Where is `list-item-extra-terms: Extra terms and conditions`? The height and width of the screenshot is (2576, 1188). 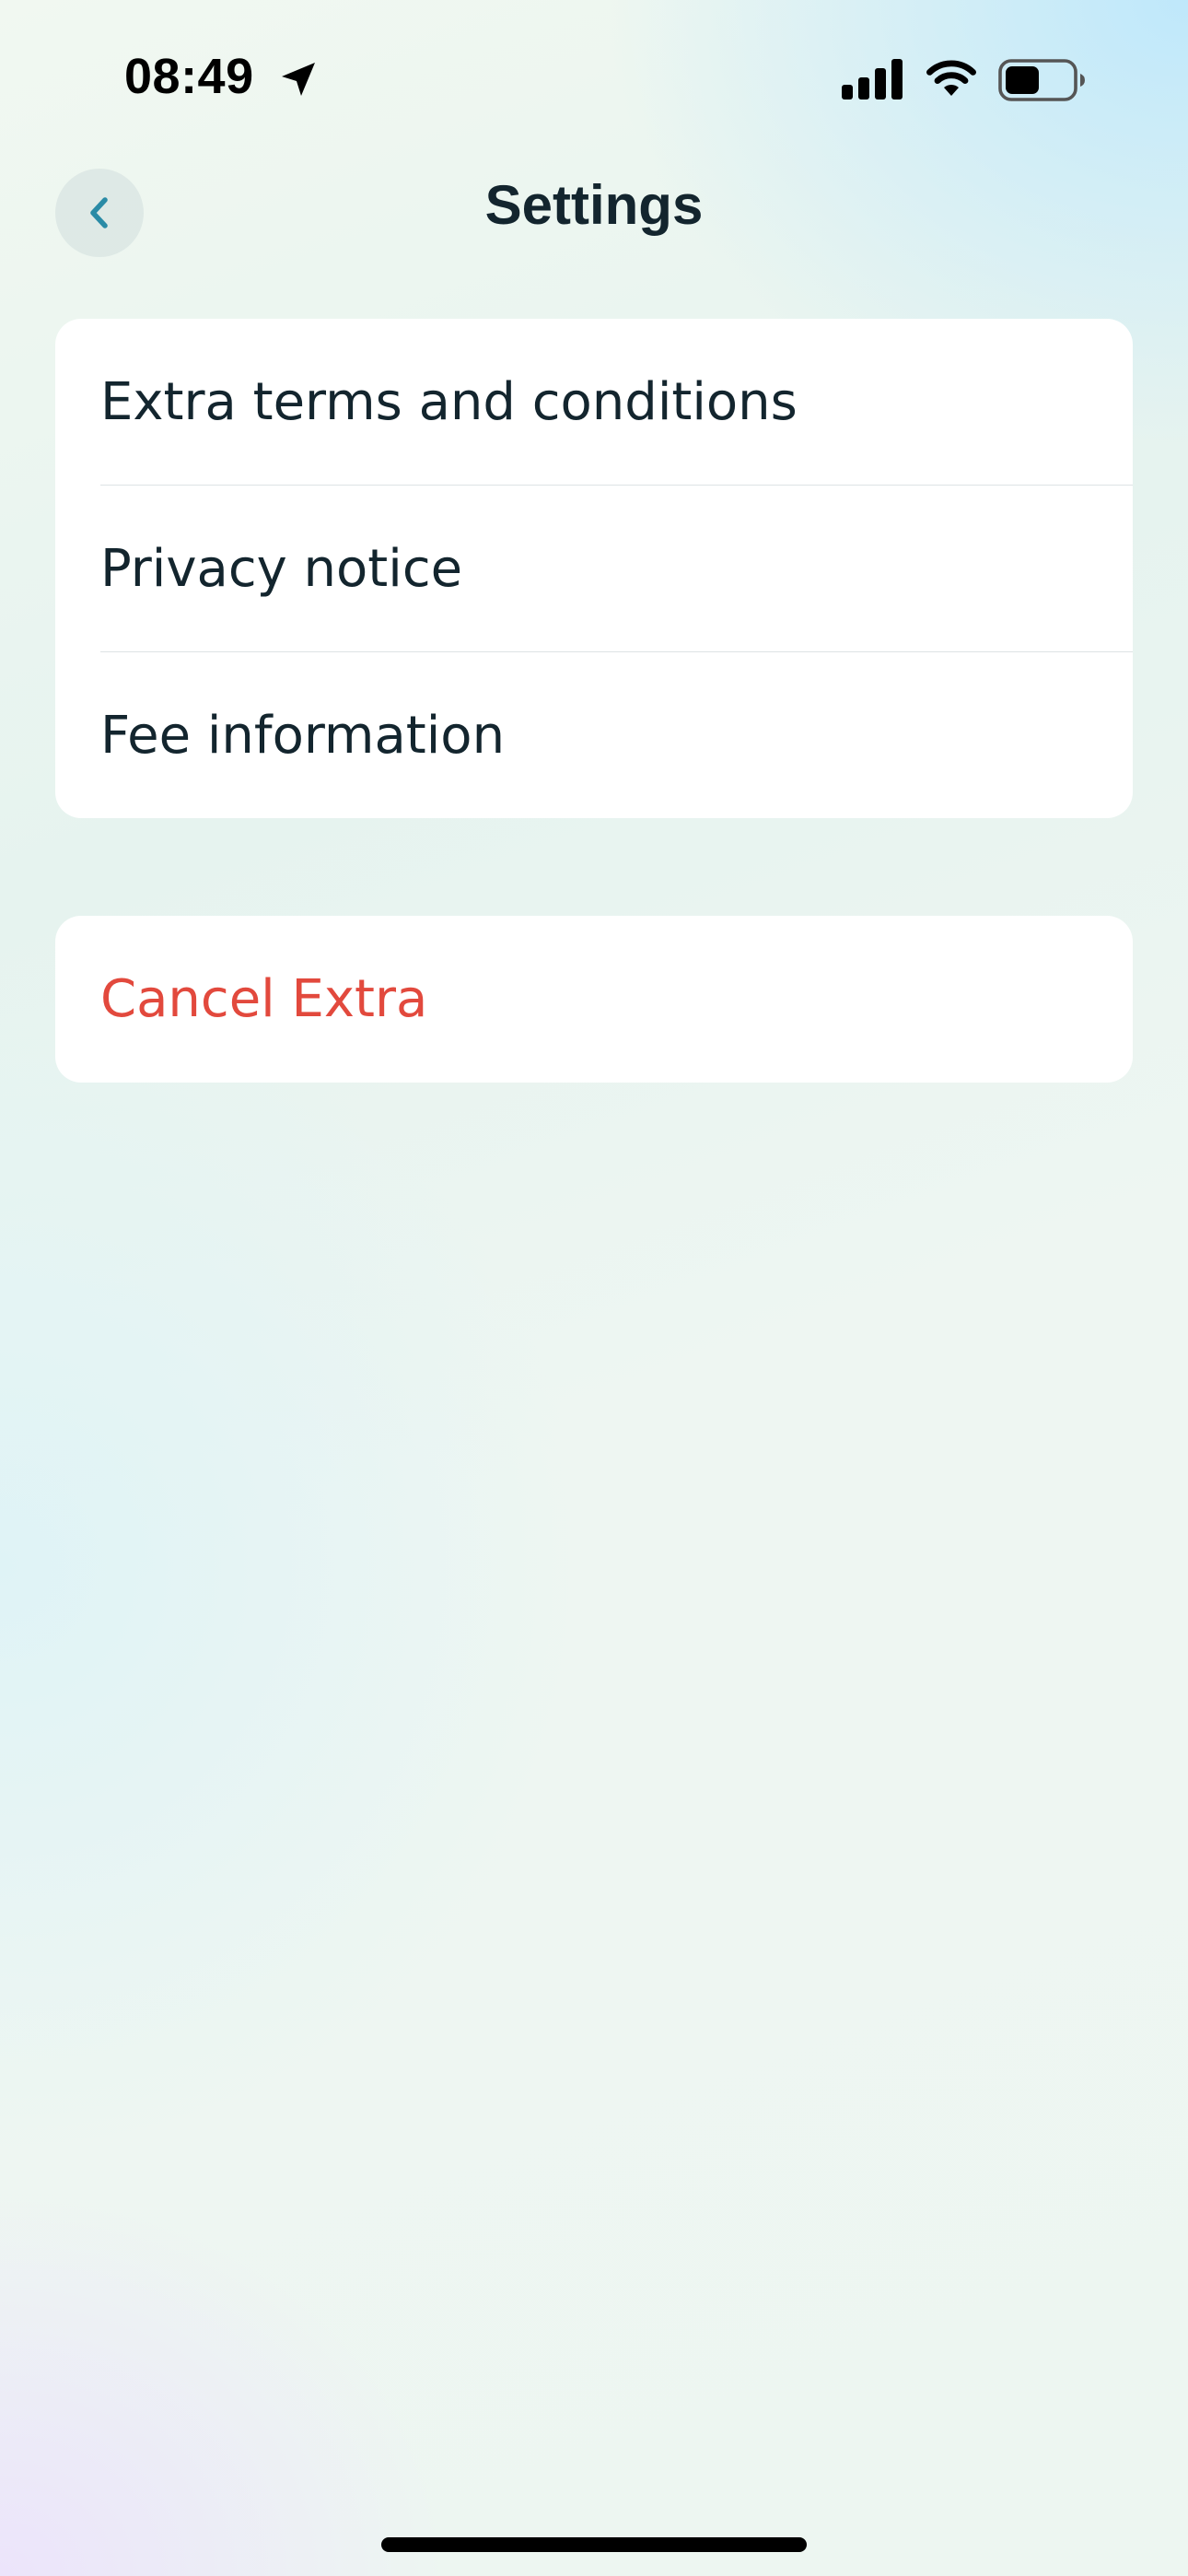
list-item-extra-terms: Extra terms and conditions is located at coordinates (594, 402).